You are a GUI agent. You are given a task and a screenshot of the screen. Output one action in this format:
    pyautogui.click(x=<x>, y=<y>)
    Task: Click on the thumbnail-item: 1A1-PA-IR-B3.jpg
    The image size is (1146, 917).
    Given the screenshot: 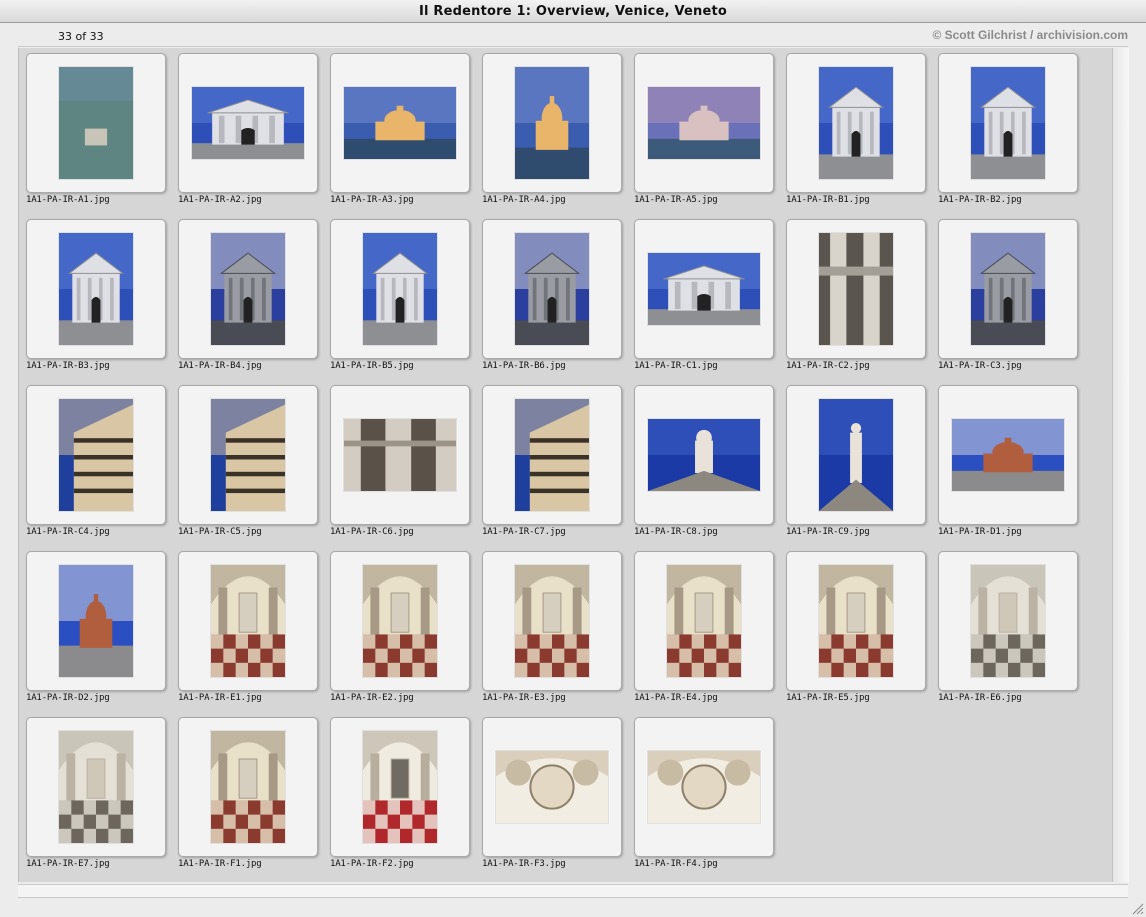 What is the action you would take?
    pyautogui.click(x=95, y=297)
    